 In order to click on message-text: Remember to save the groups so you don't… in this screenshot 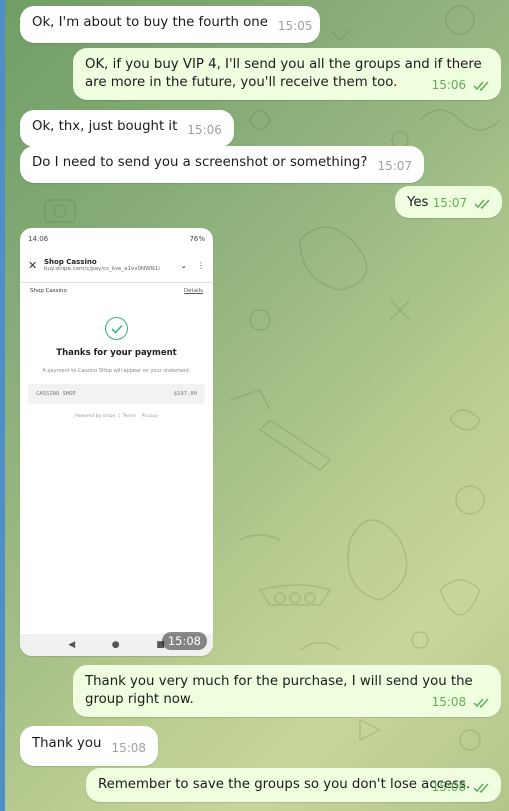, I will do `click(284, 784)`.